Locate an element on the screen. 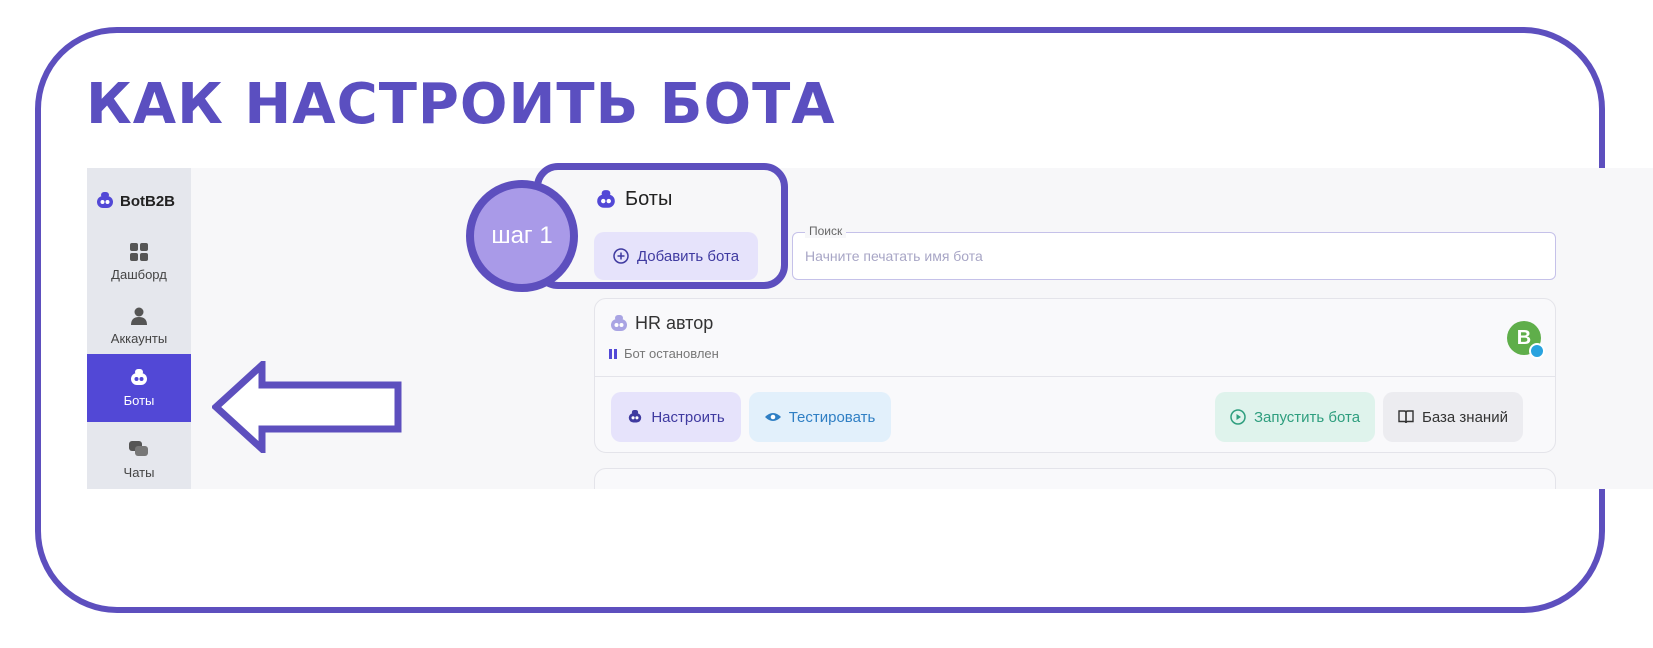  bot-name: HR автор is located at coordinates (661, 323).